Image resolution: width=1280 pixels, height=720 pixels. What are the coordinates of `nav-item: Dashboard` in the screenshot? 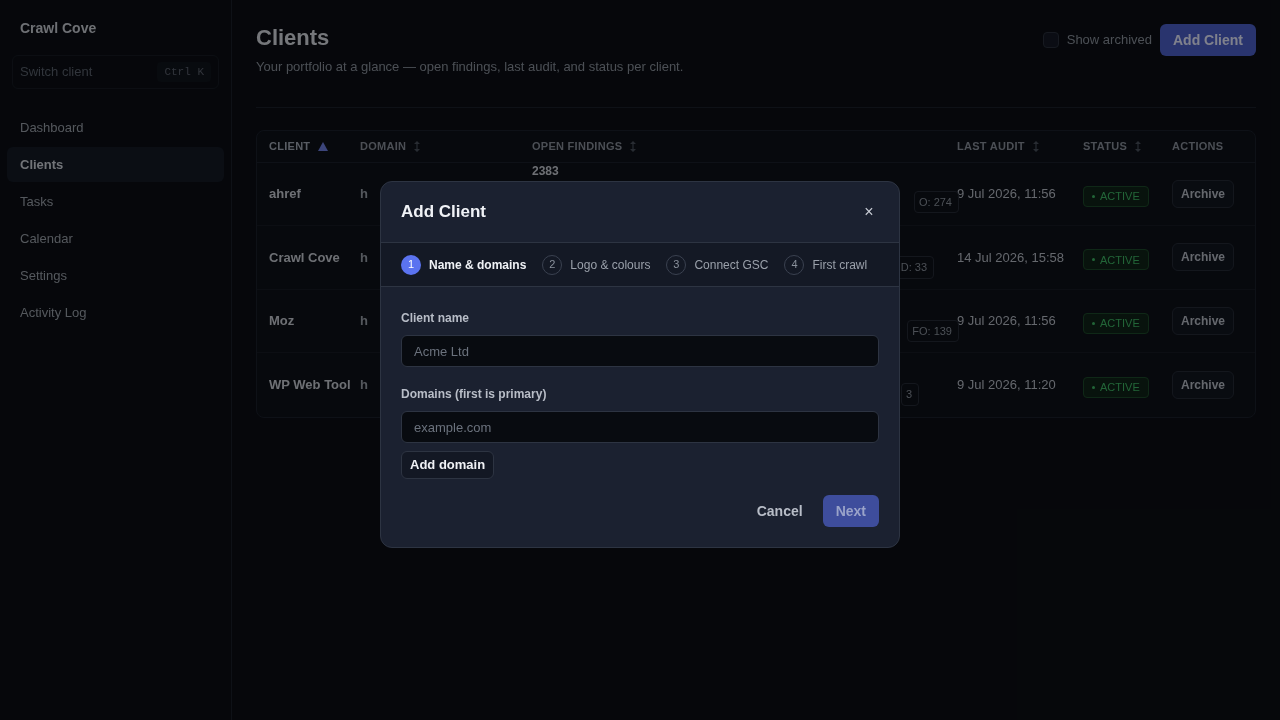 It's located at (115, 127).